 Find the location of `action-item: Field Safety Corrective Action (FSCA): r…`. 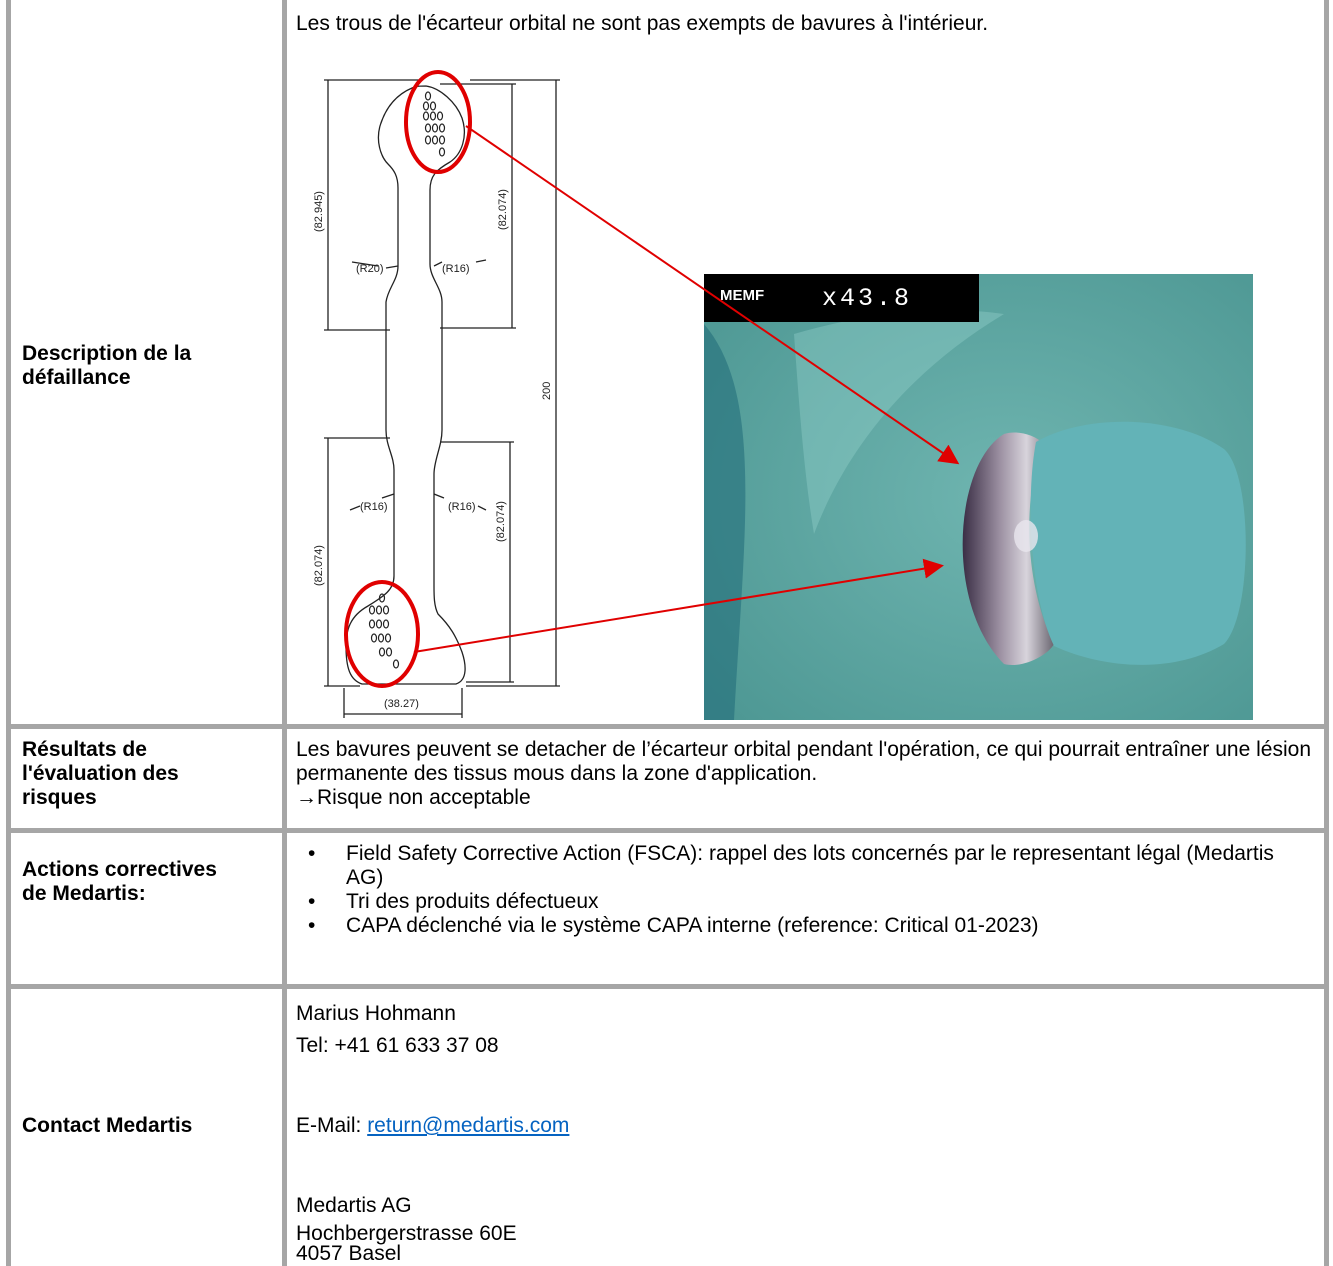

action-item: Field Safety Corrective Action (FSCA): r… is located at coordinates (801, 866).